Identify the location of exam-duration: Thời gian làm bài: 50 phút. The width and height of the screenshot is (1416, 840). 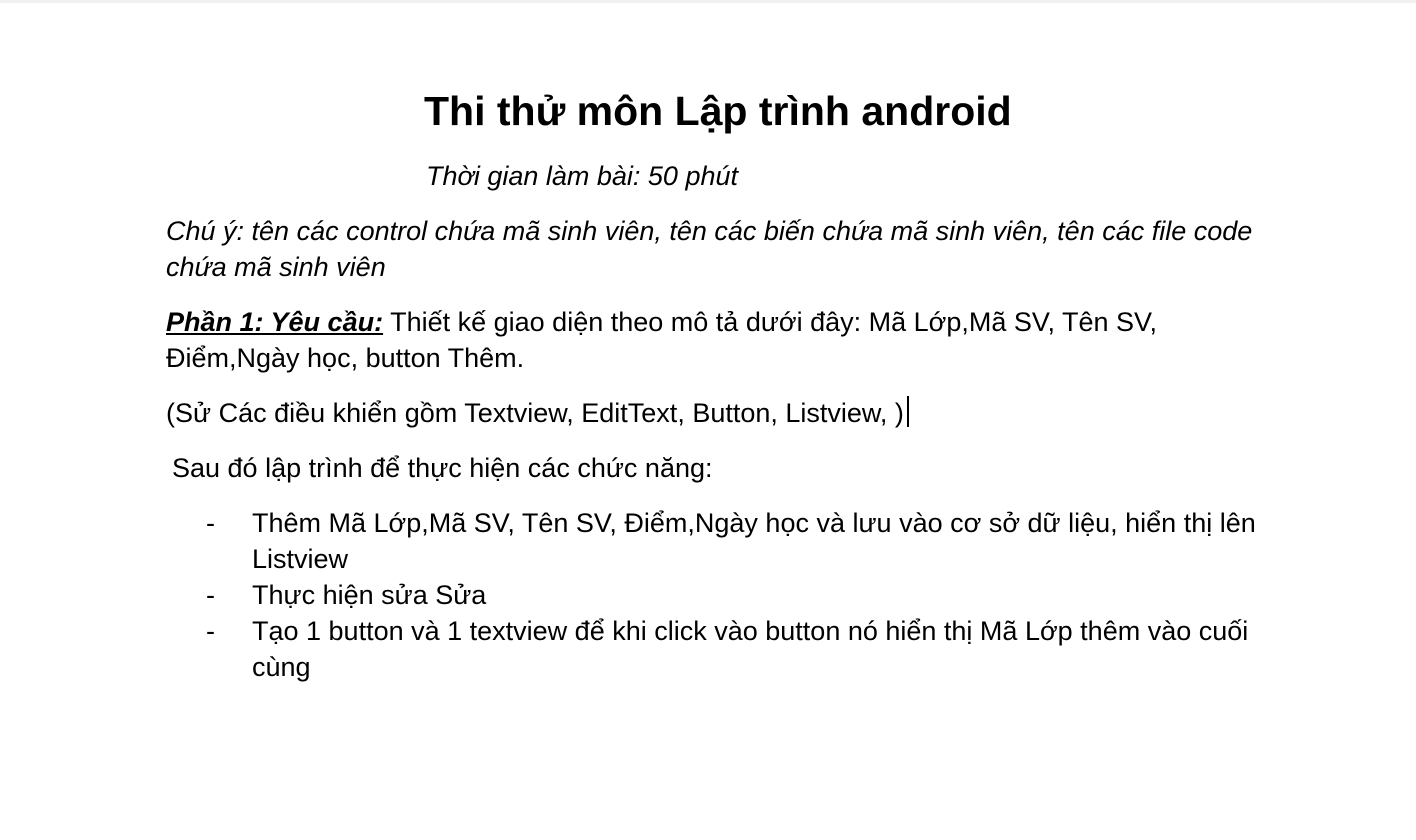
(582, 176).